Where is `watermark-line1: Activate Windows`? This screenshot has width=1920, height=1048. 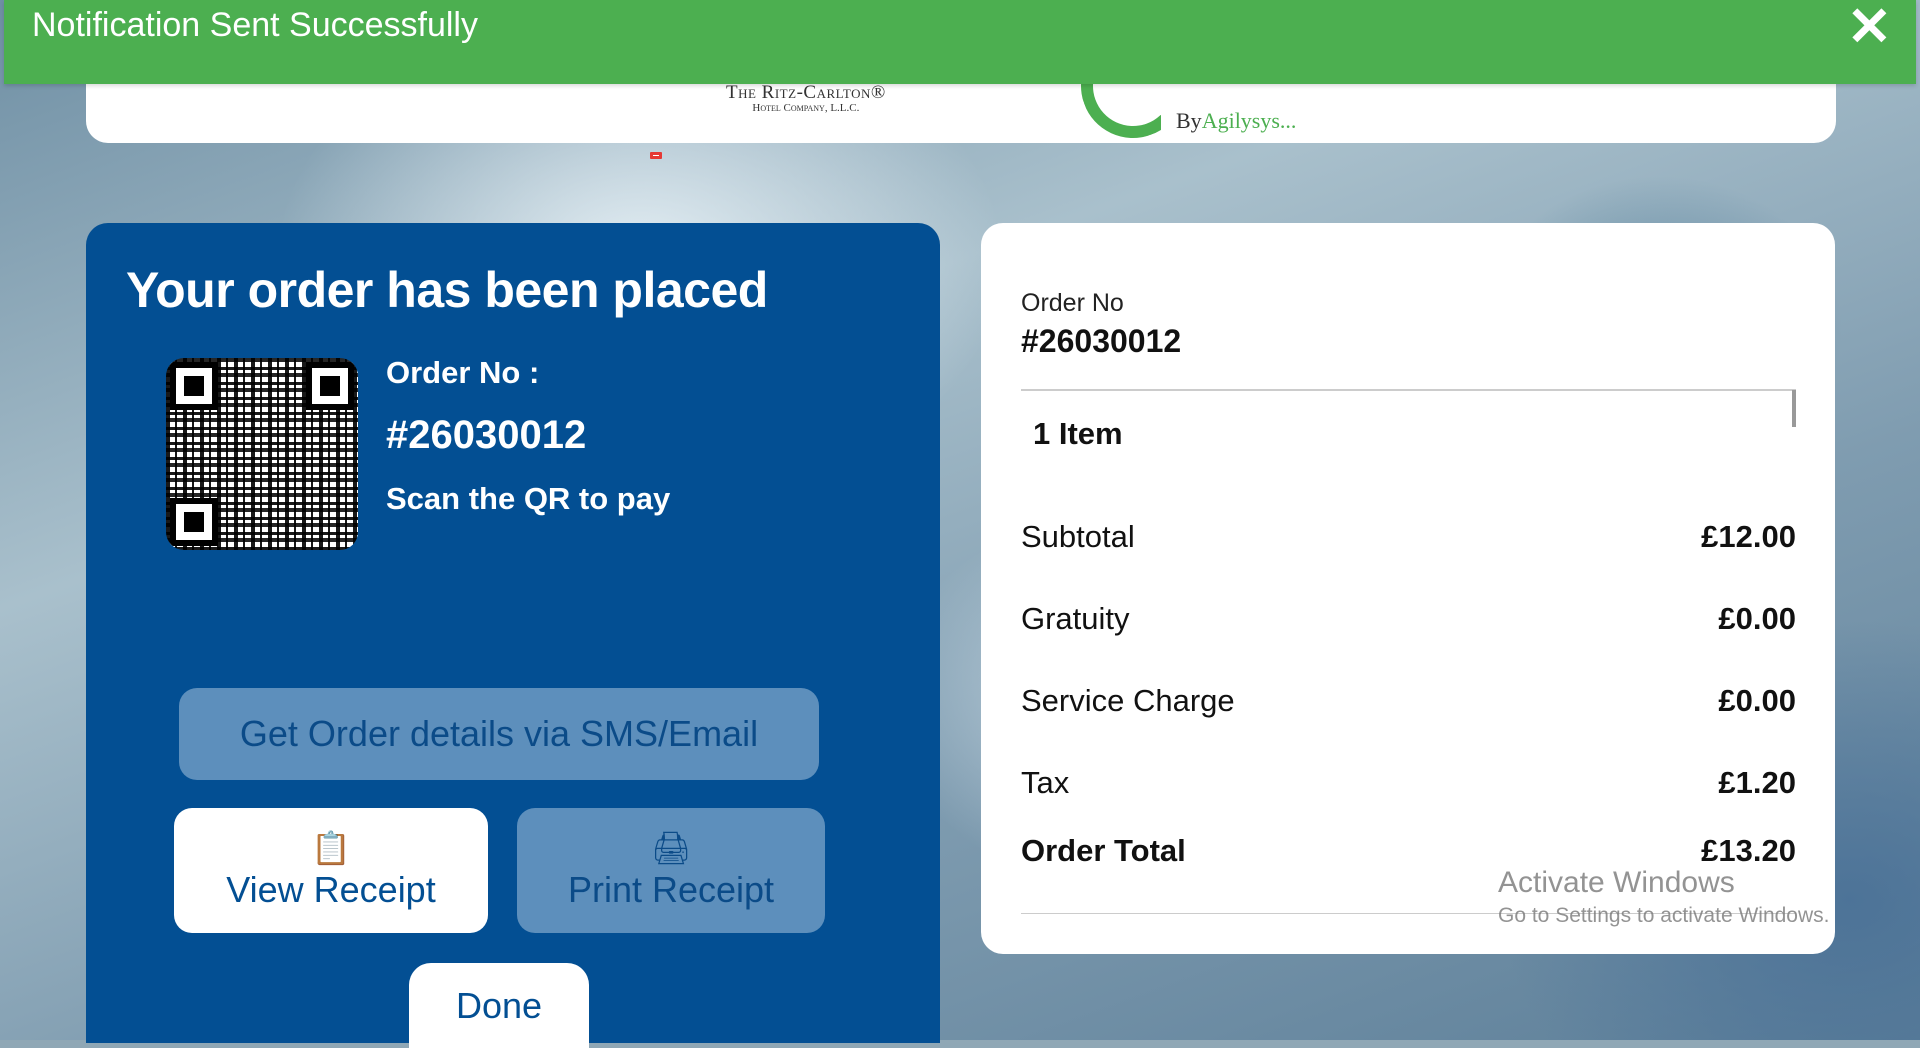 watermark-line1: Activate Windows is located at coordinates (1616, 882).